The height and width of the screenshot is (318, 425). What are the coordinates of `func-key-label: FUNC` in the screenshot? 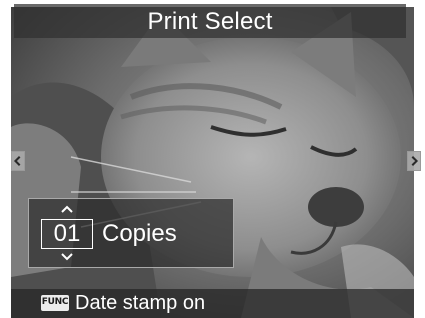 It's located at (55, 302).